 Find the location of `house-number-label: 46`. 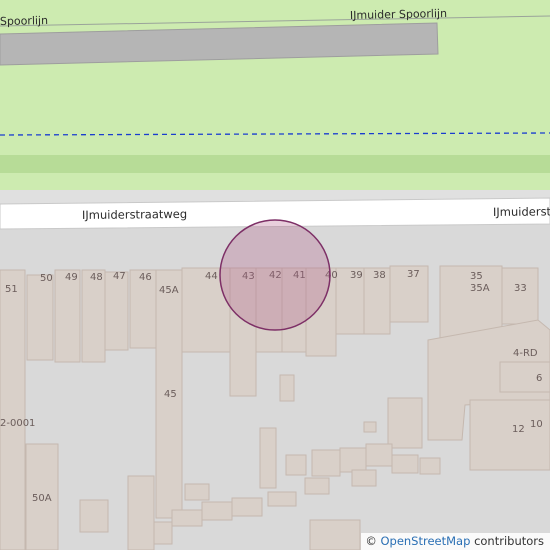

house-number-label: 46 is located at coordinates (145, 277).